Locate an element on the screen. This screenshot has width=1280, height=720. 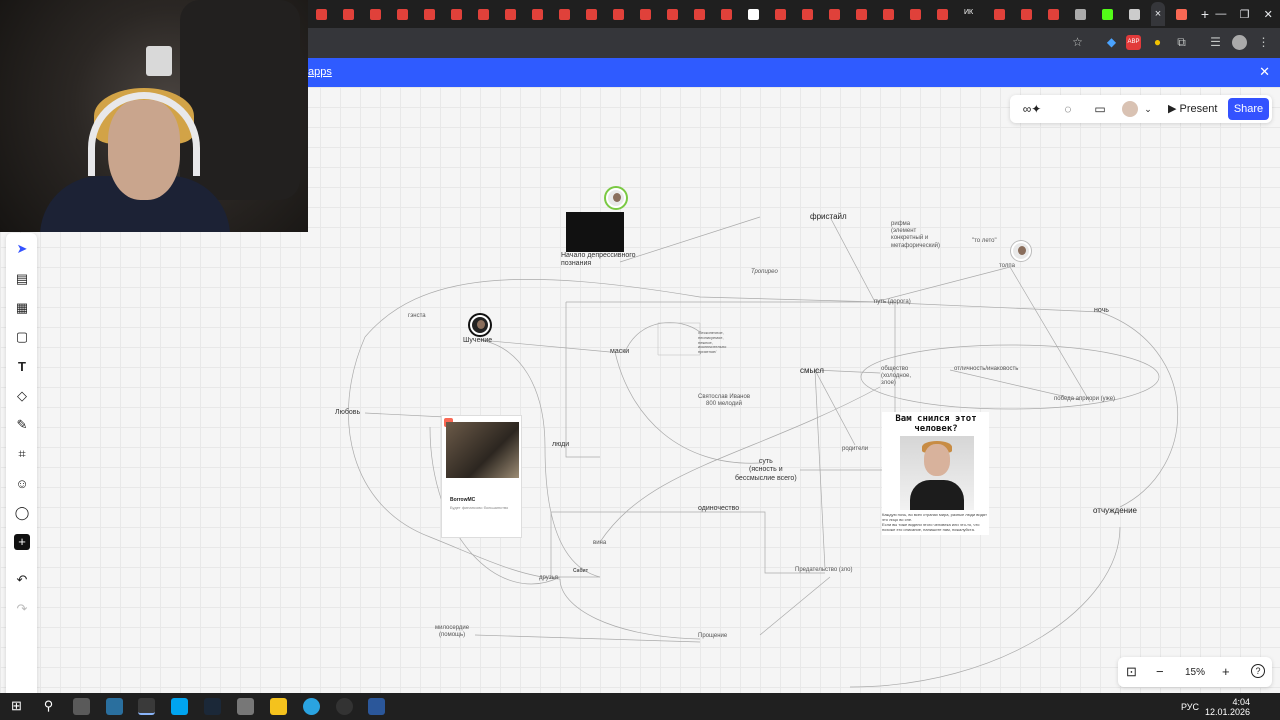
extension-icon: ◆ is located at coordinates (1111, 42).